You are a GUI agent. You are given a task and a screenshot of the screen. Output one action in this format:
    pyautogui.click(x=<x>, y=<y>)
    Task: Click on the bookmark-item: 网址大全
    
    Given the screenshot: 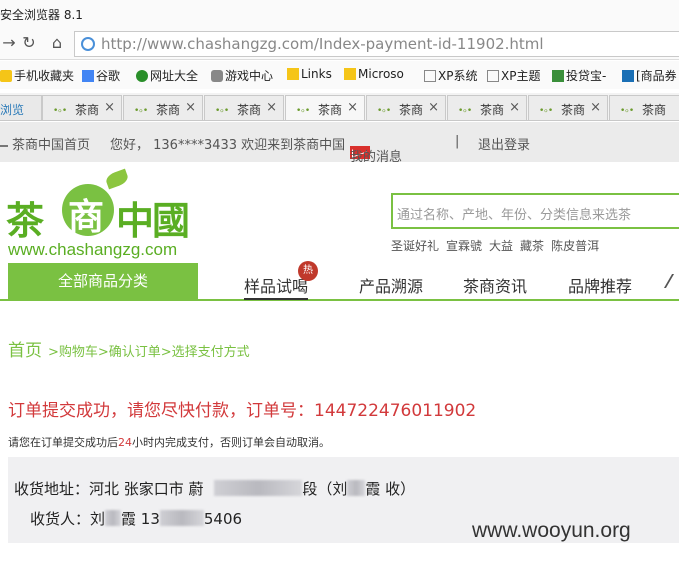 What is the action you would take?
    pyautogui.click(x=167, y=75)
    